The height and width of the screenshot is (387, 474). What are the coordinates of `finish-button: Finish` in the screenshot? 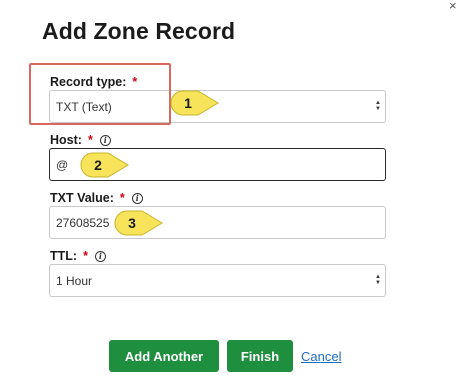 It's located at (260, 356).